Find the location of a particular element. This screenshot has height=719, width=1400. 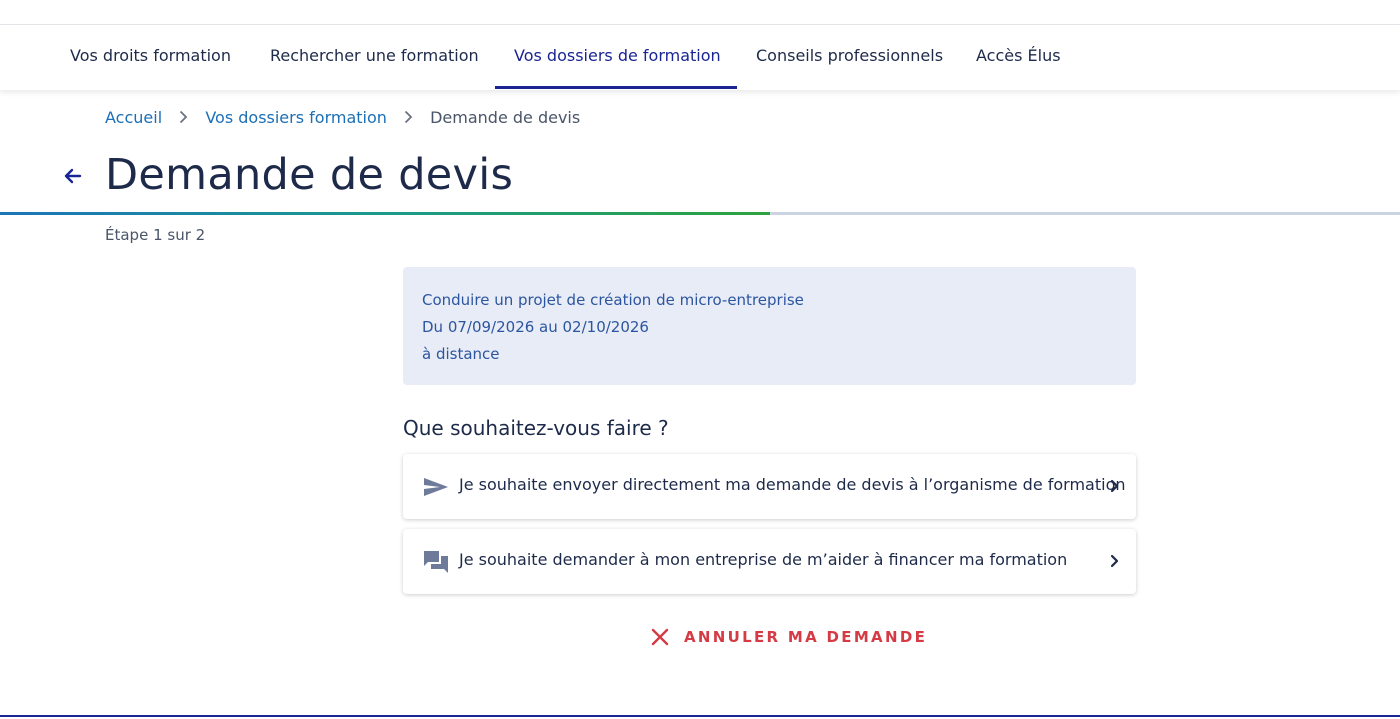

question-heading: Que souhaitez-vous faire ? is located at coordinates (536, 428).